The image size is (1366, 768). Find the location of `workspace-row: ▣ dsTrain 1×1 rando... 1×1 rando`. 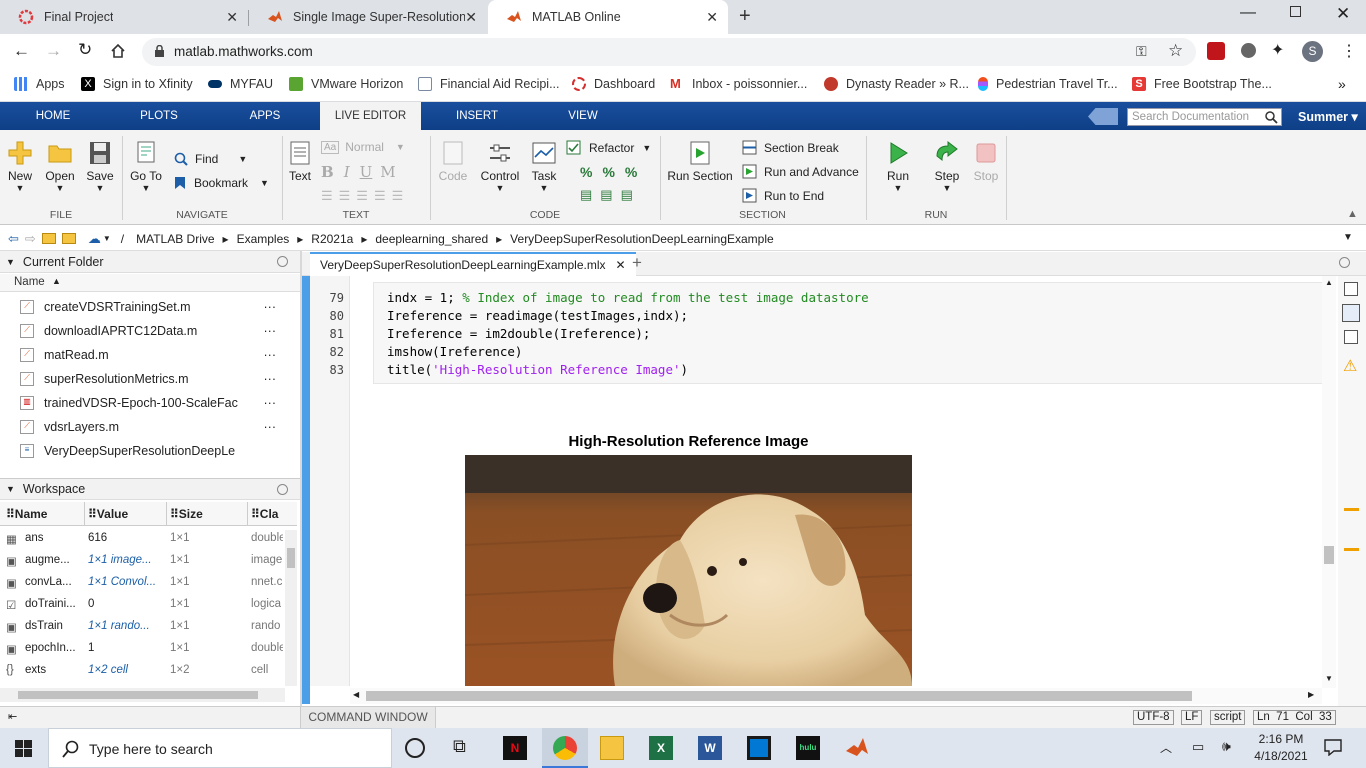

workspace-row: ▣ dsTrain 1×1 rando... 1×1 rando is located at coordinates (142, 627).